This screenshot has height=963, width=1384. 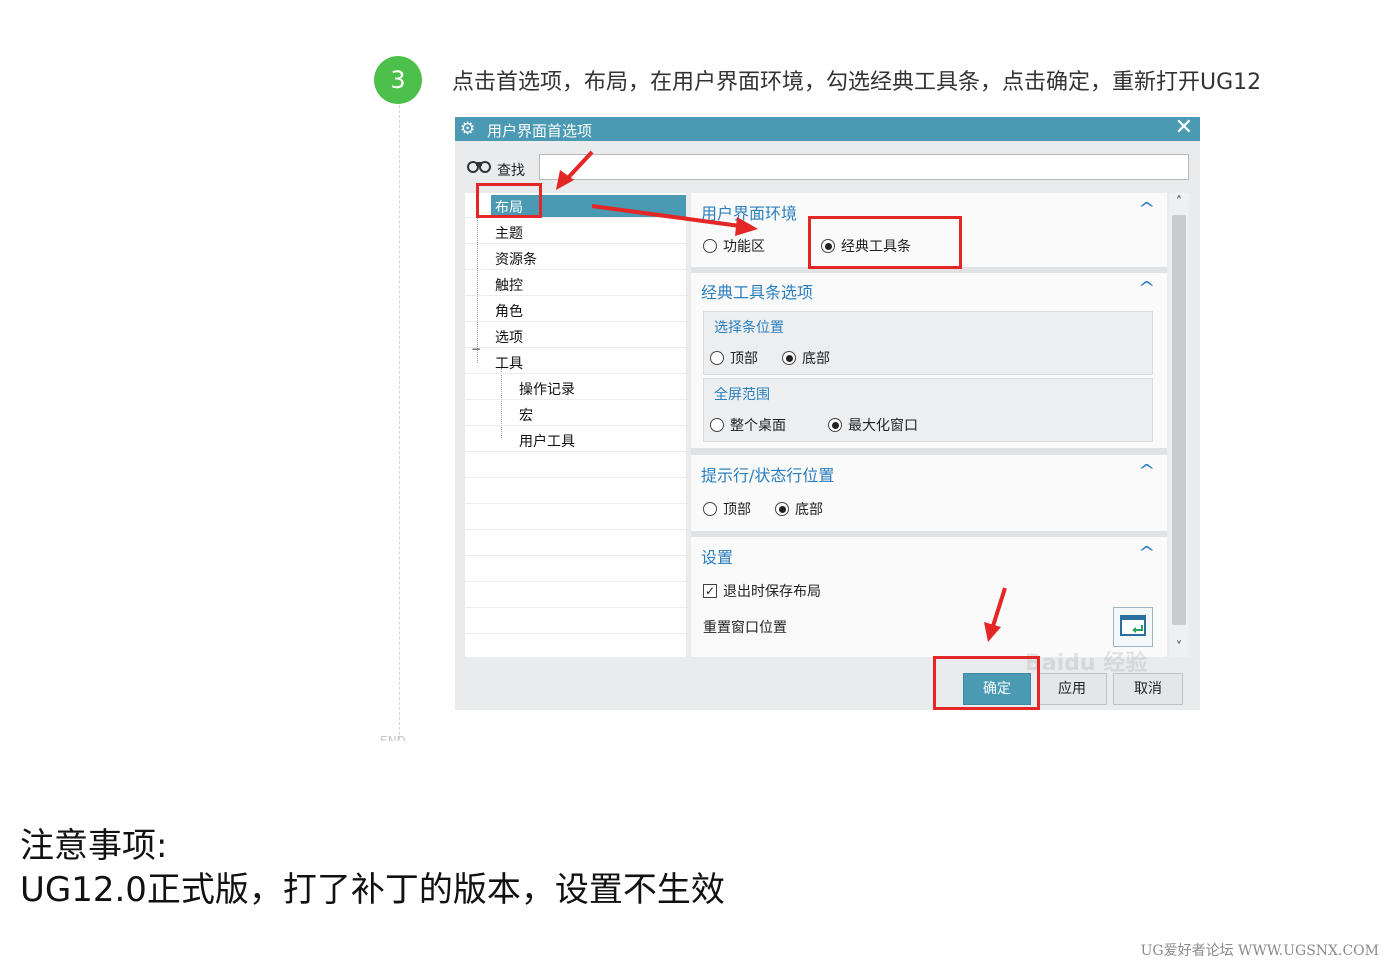 I want to click on arrow-to-find, so click(x=579, y=166).